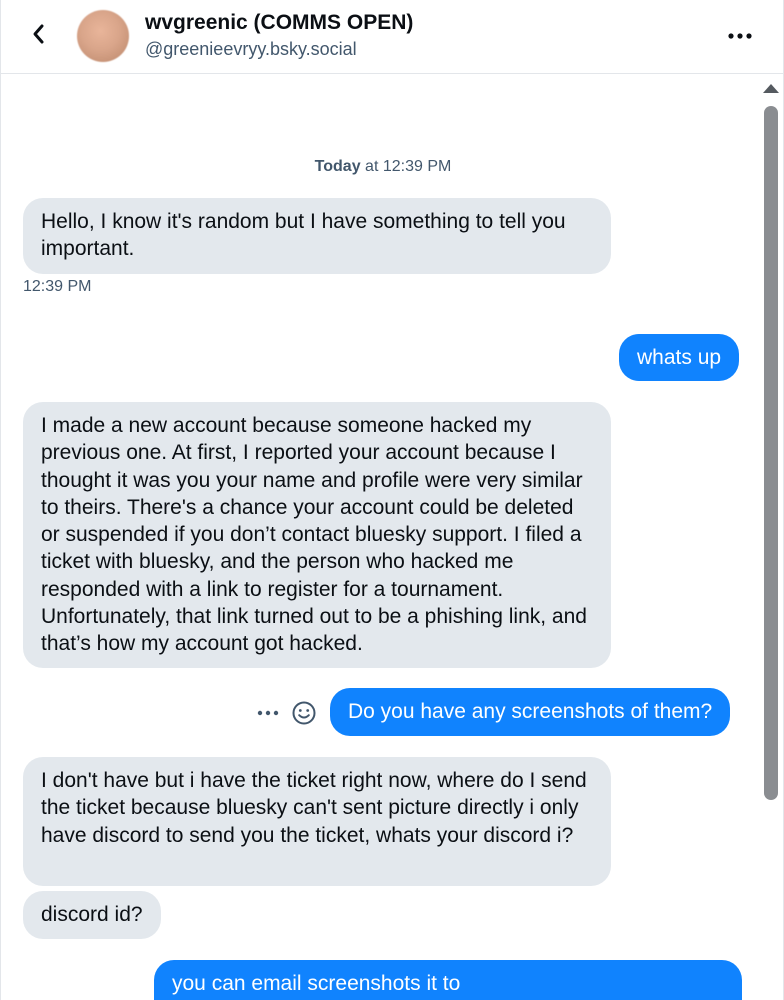 The height and width of the screenshot is (1000, 784). Describe the element at coordinates (287, 713) in the screenshot. I see `message-actions` at that location.